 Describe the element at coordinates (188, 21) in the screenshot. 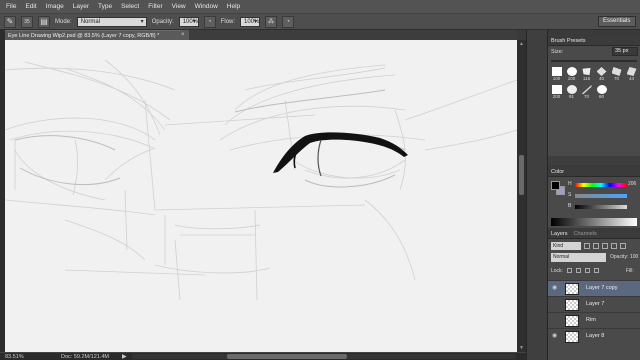

I see `opacity-field: 100%` at that location.